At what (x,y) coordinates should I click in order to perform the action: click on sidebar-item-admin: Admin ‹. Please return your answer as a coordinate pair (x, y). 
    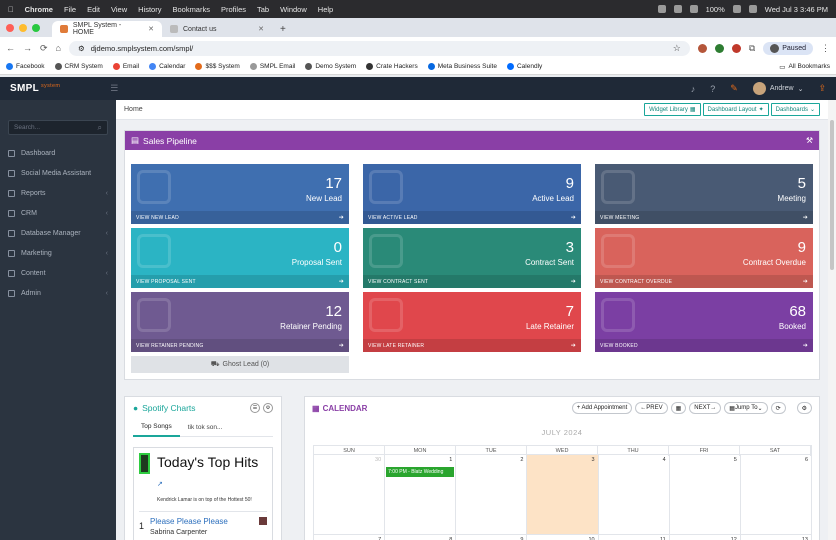
    Looking at the image, I should click on (58, 293).